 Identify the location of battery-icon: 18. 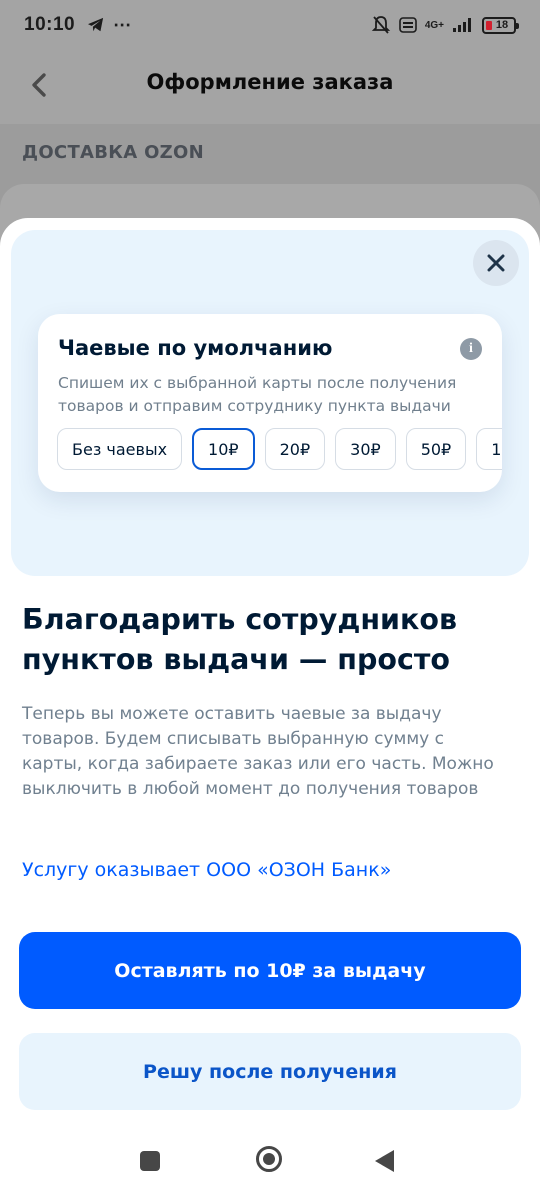
(500, 25).